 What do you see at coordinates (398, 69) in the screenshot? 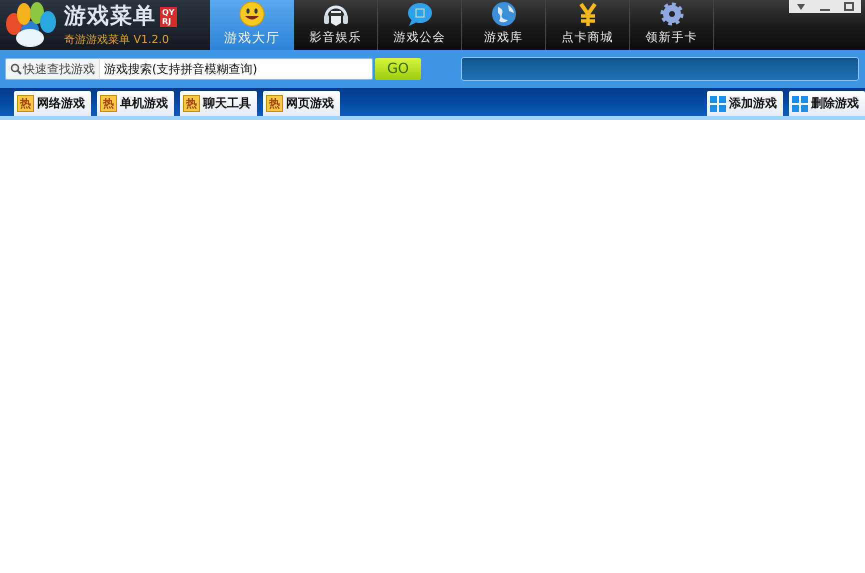
I see `go-button: GO` at bounding box center [398, 69].